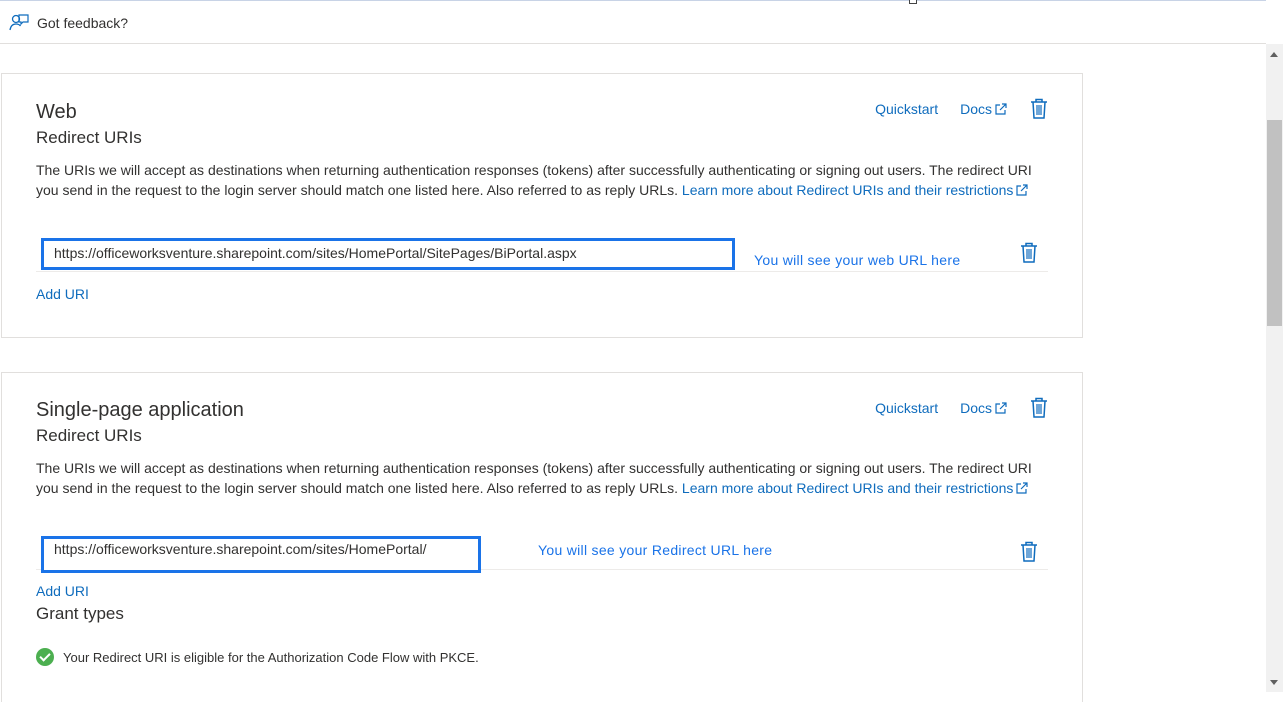 This screenshot has width=1283, height=702. Describe the element at coordinates (140, 410) in the screenshot. I see `spa-title: Single-page application` at that location.